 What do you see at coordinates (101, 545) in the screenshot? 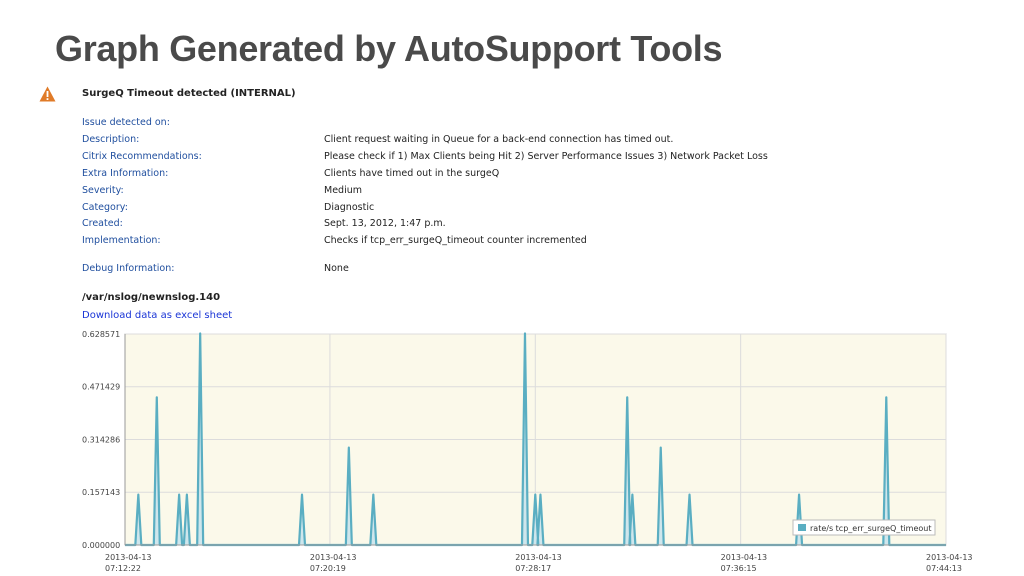
I see `y-tick-label: 0.000000` at bounding box center [101, 545].